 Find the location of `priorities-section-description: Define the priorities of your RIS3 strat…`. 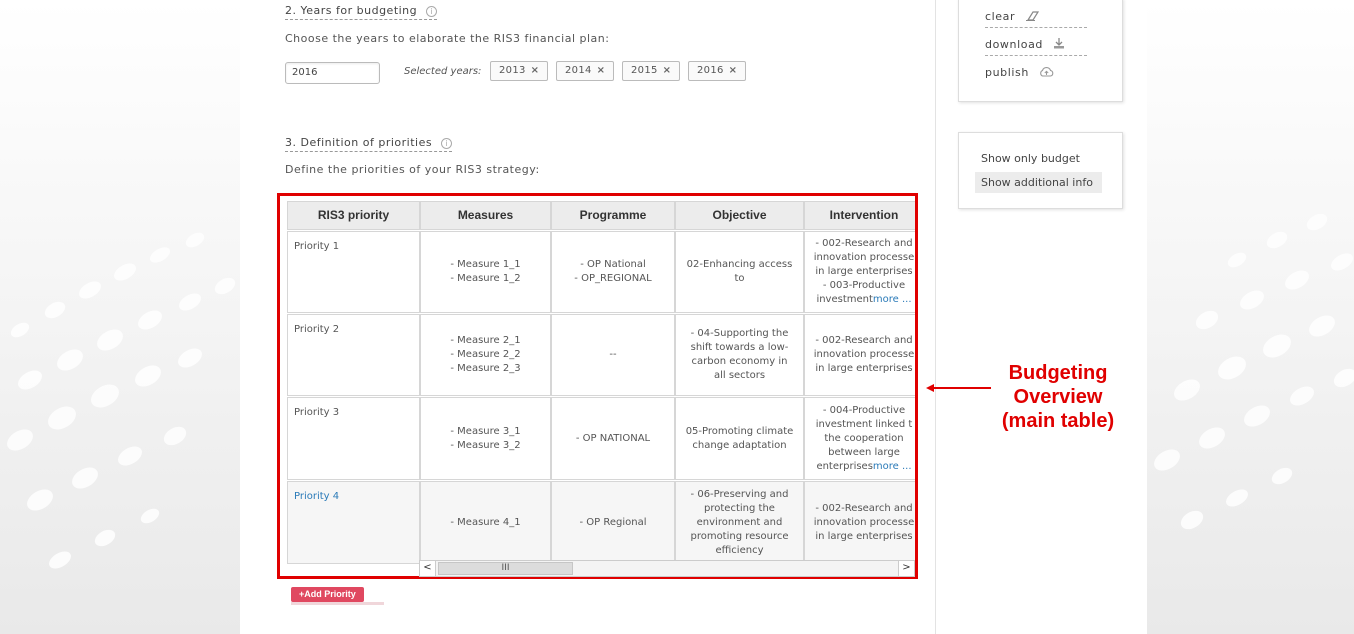

priorities-section-description: Define the priorities of your RIS3 strat… is located at coordinates (412, 169).